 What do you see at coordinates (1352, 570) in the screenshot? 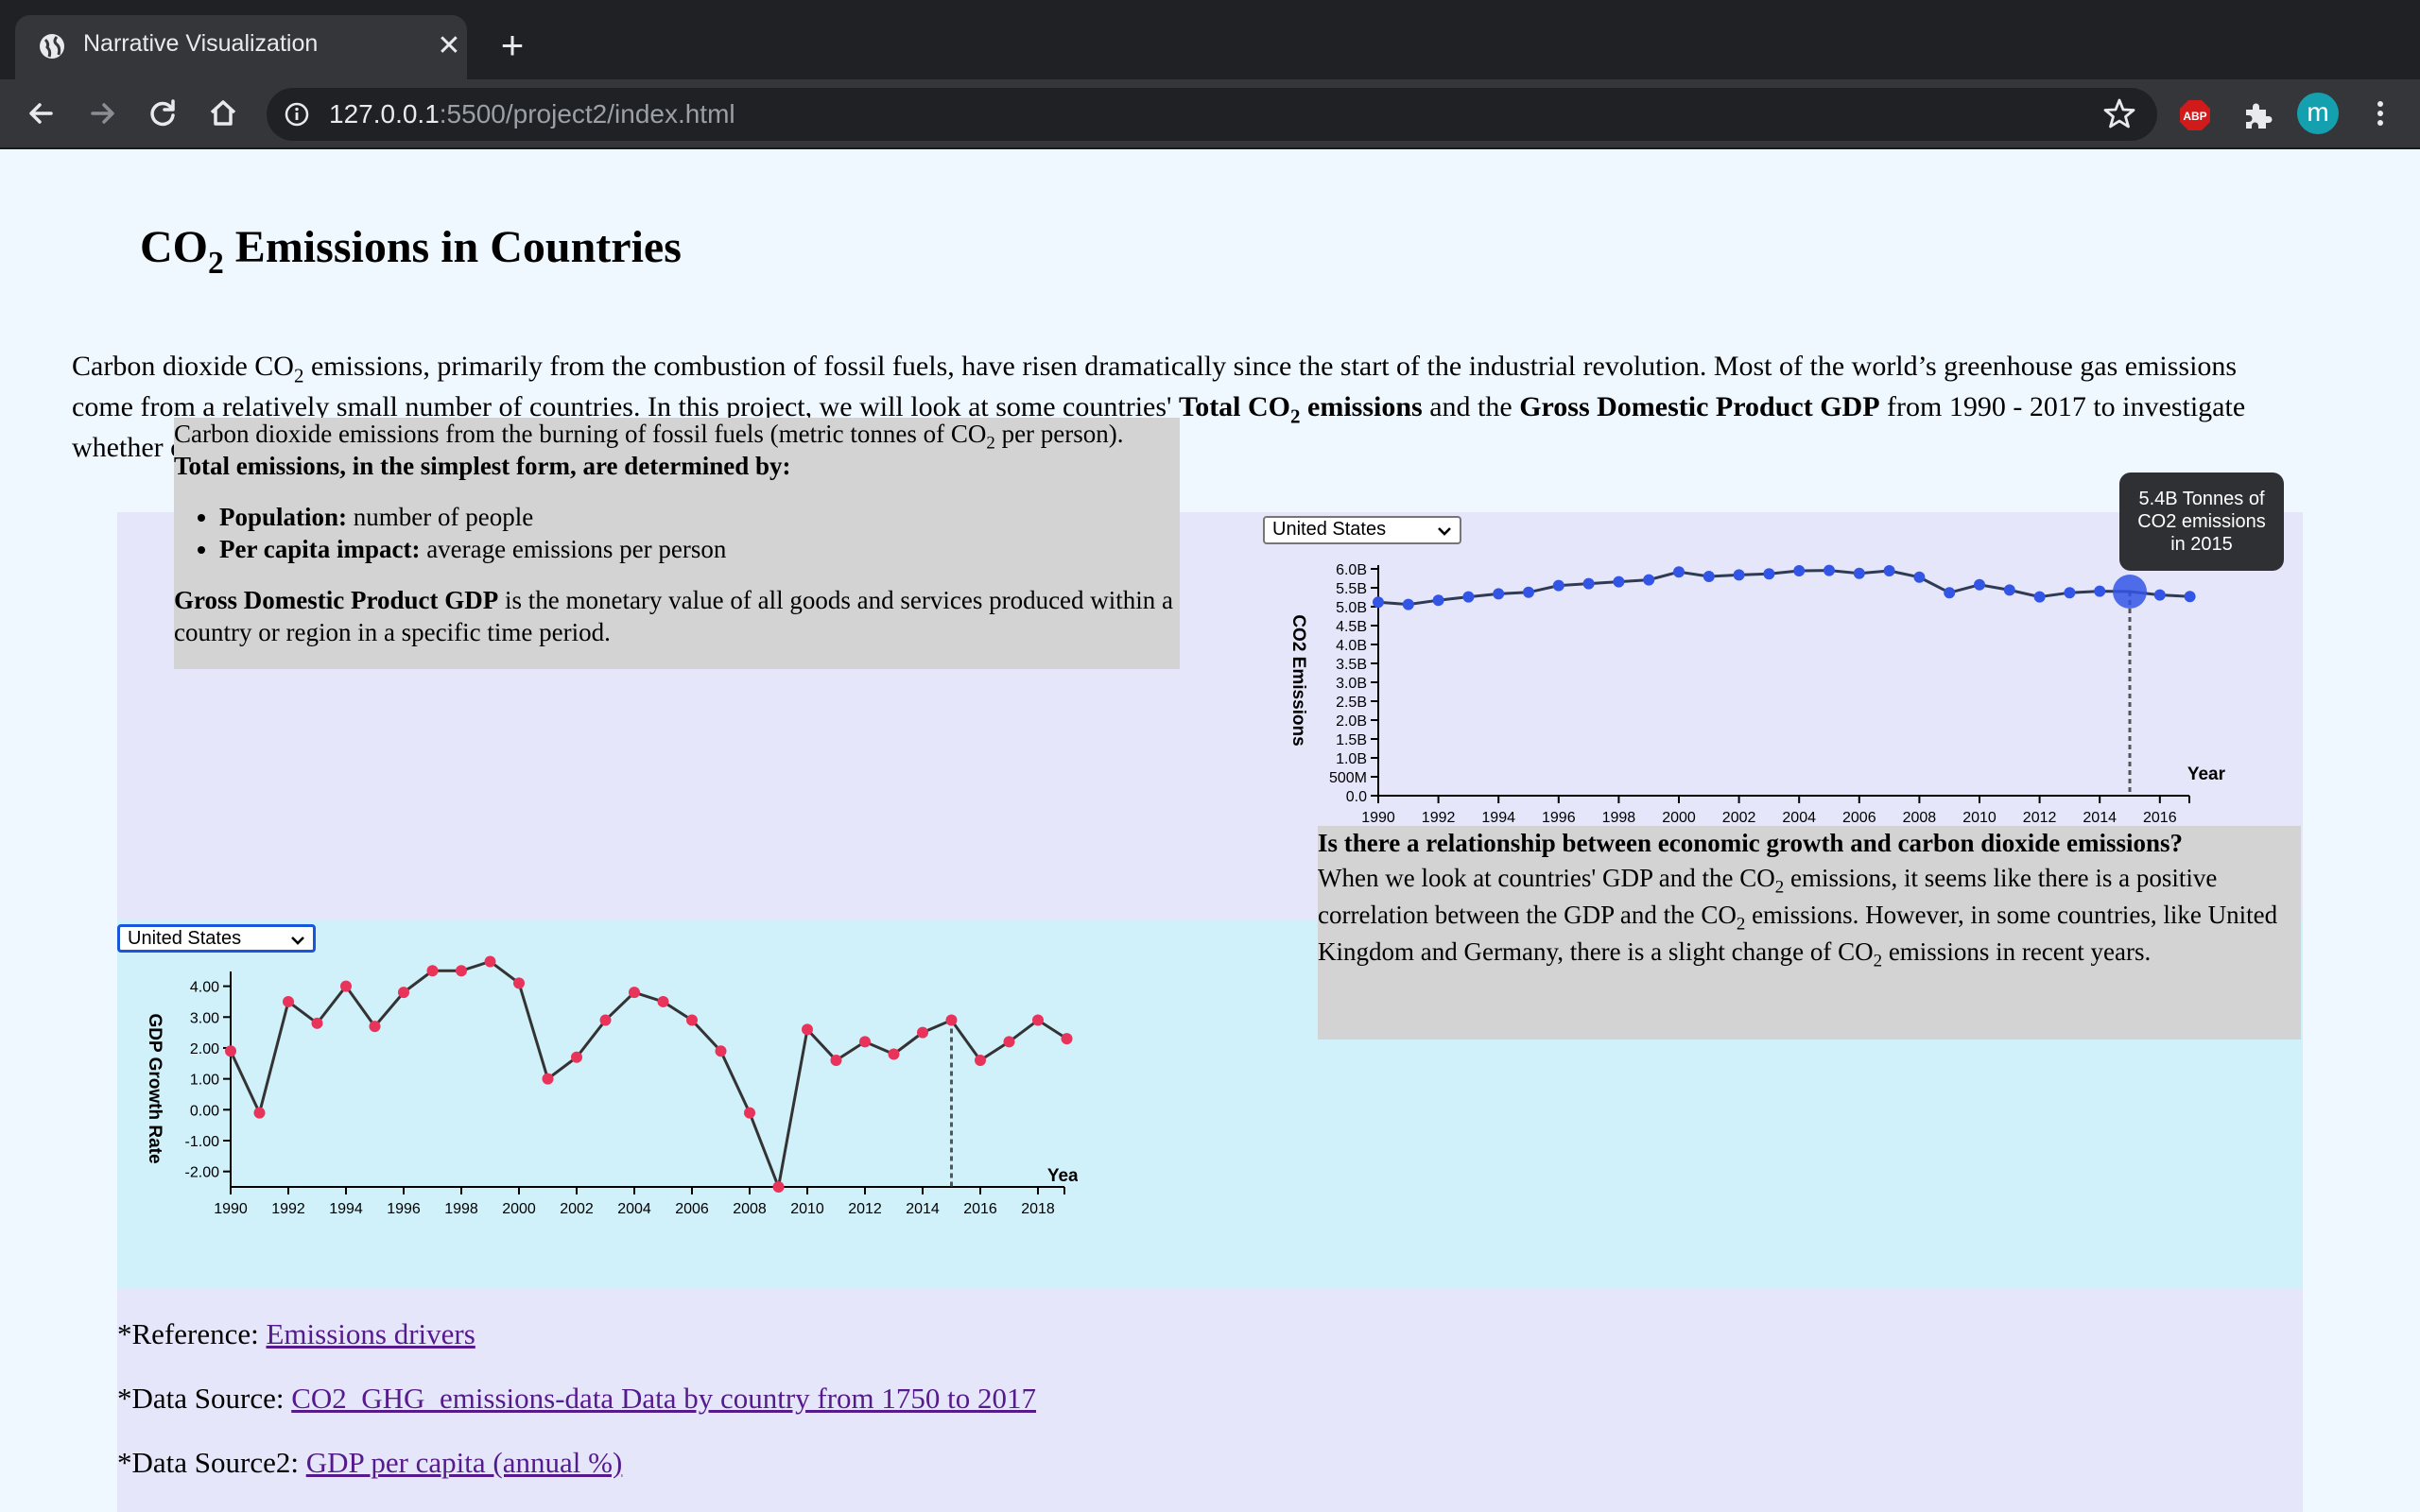
I see `y-tick-label: 6.0B` at bounding box center [1352, 570].